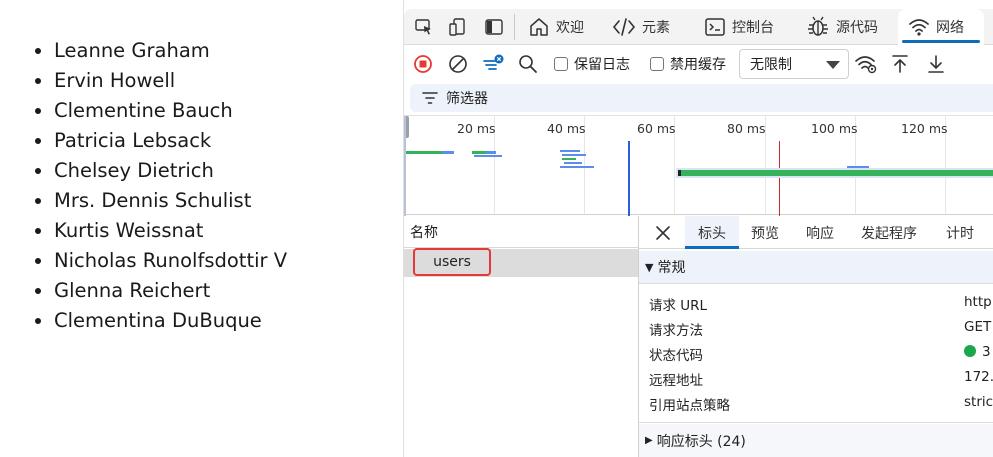 The height and width of the screenshot is (457, 993). What do you see at coordinates (978, 402) in the screenshot?
I see `field-value: stric` at bounding box center [978, 402].